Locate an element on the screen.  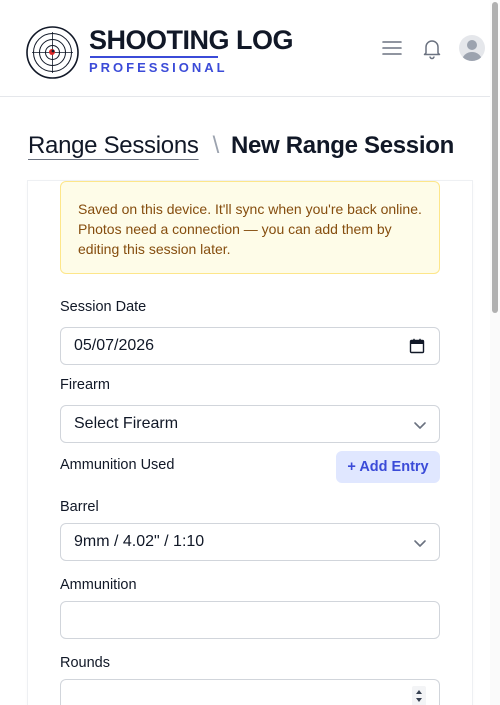
session-date-label: Session Date is located at coordinates (103, 307).